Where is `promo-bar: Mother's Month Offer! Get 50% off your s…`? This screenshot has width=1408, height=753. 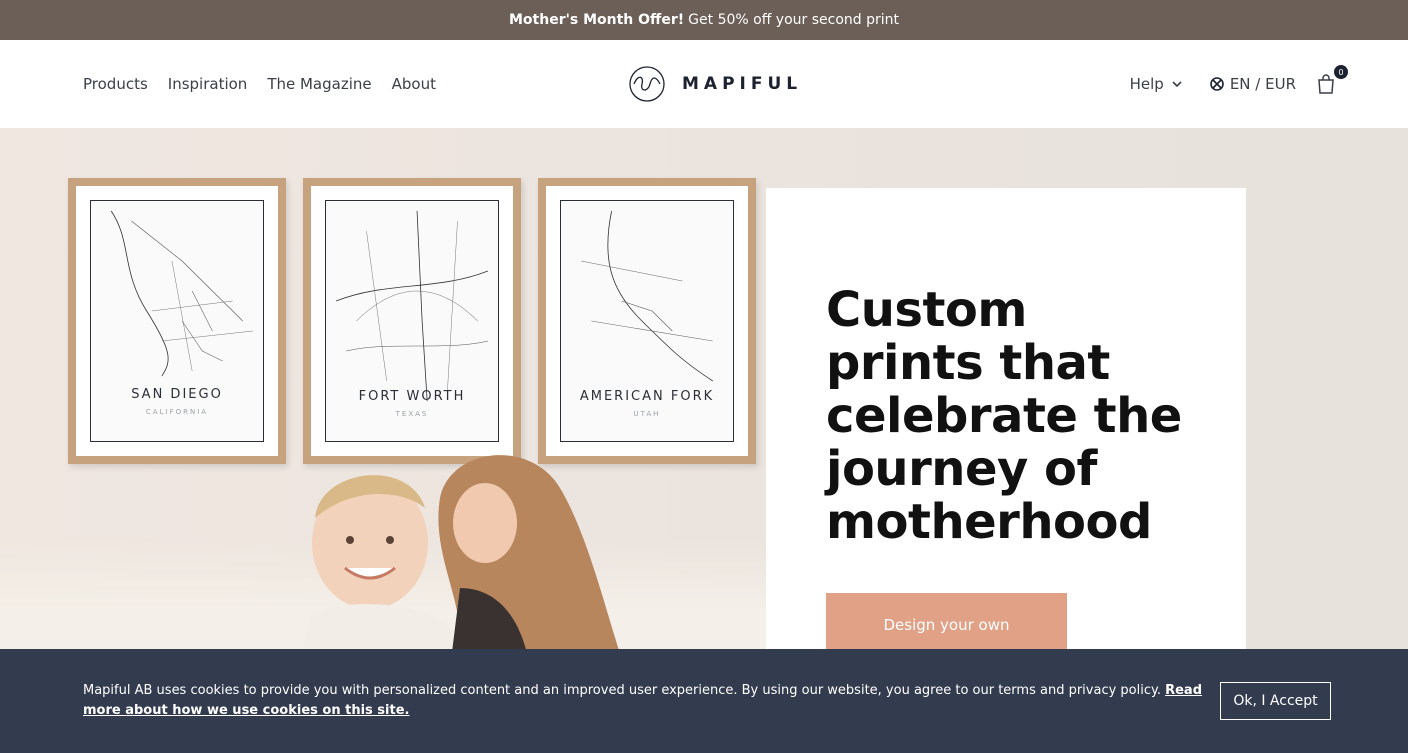 promo-bar: Mother's Month Offer! Get 50% off your s… is located at coordinates (704, 20).